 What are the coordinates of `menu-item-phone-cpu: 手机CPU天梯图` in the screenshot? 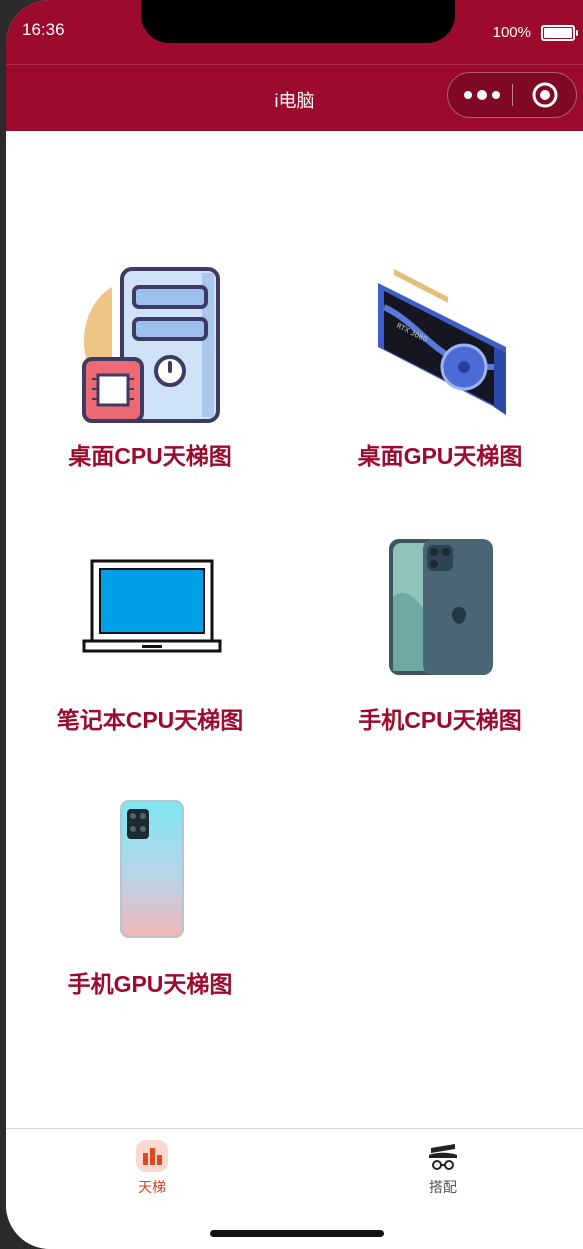 It's located at (440, 636).